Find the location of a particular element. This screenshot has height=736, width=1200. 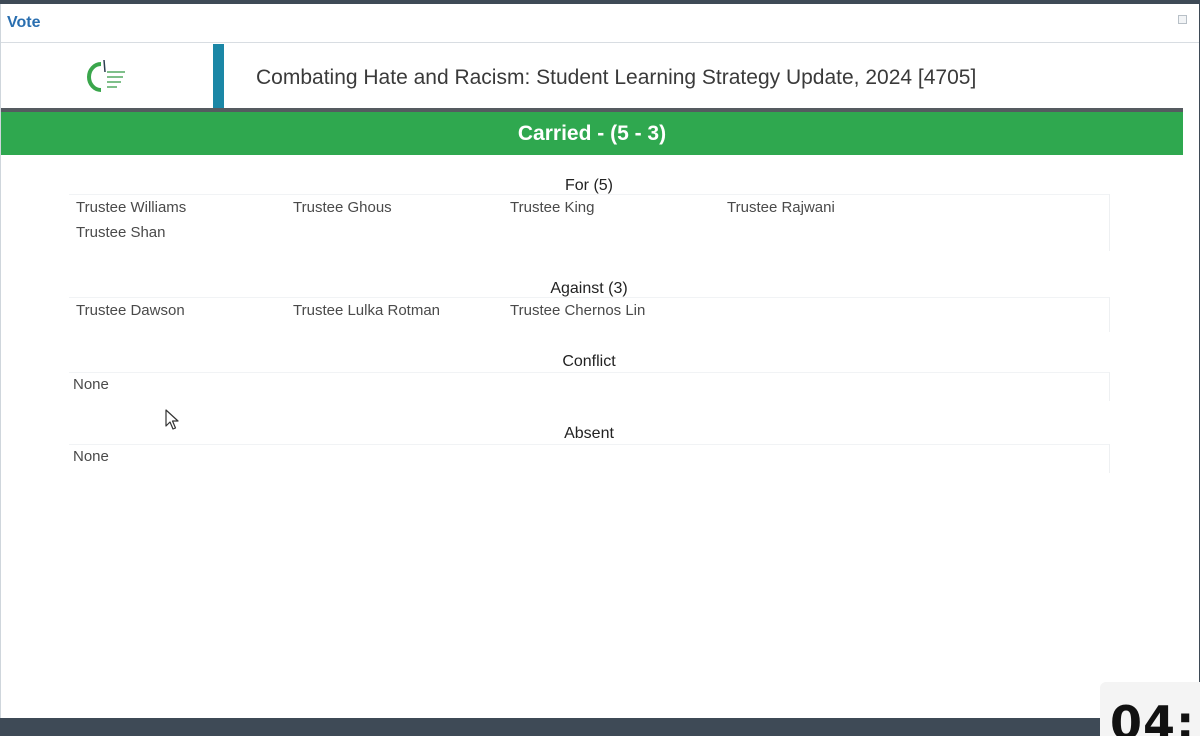

mouse-pointer-icon is located at coordinates (172, 419).